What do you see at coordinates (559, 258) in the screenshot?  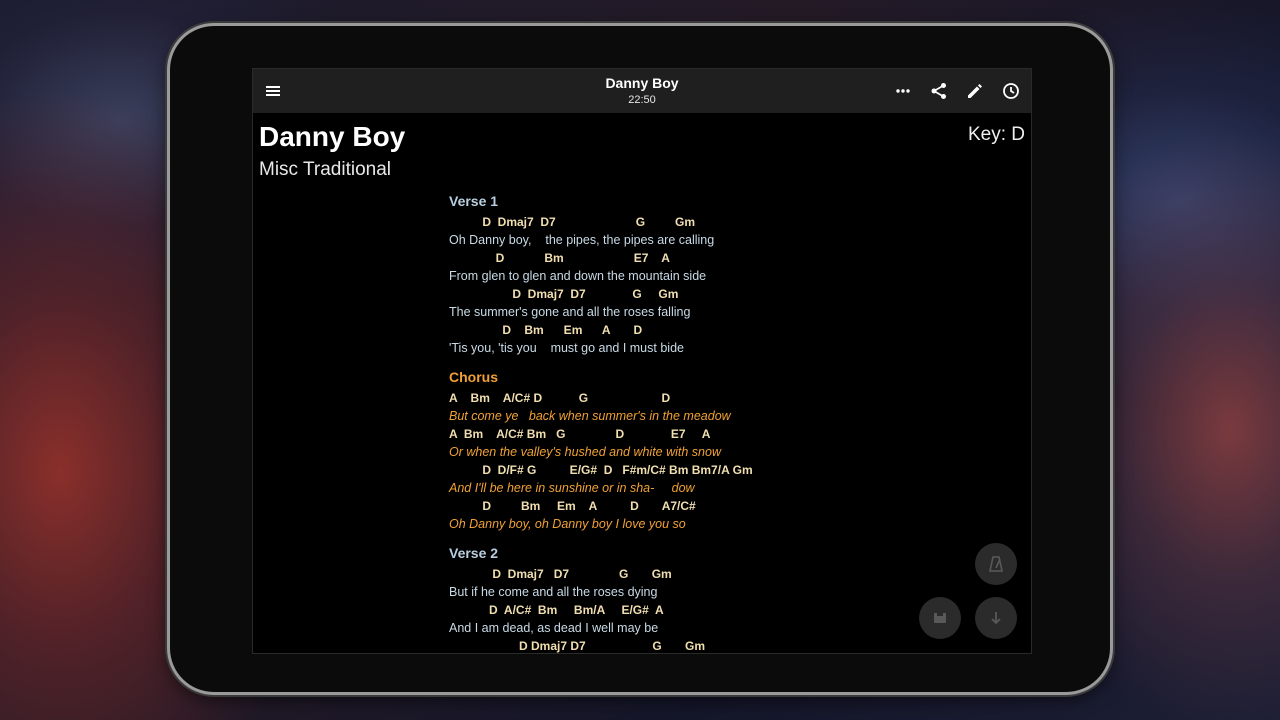 I see `chord-line: D Bm E7 A` at bounding box center [559, 258].